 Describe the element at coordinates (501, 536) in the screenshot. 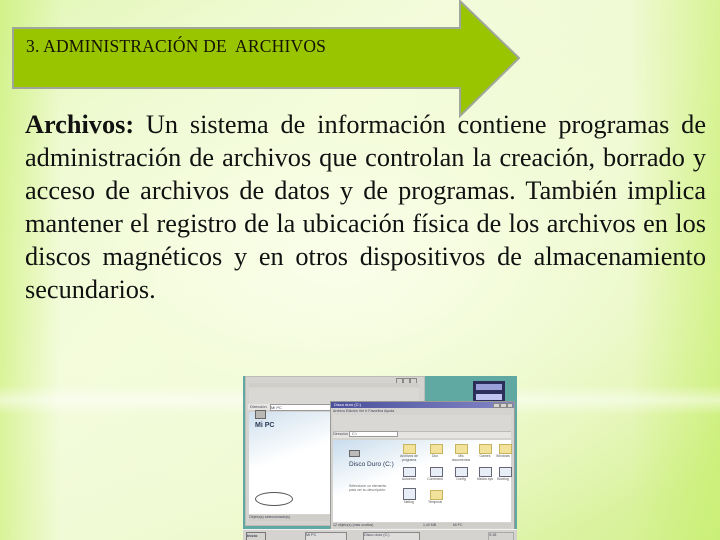

I see `system-tray-clock: 9:18` at that location.